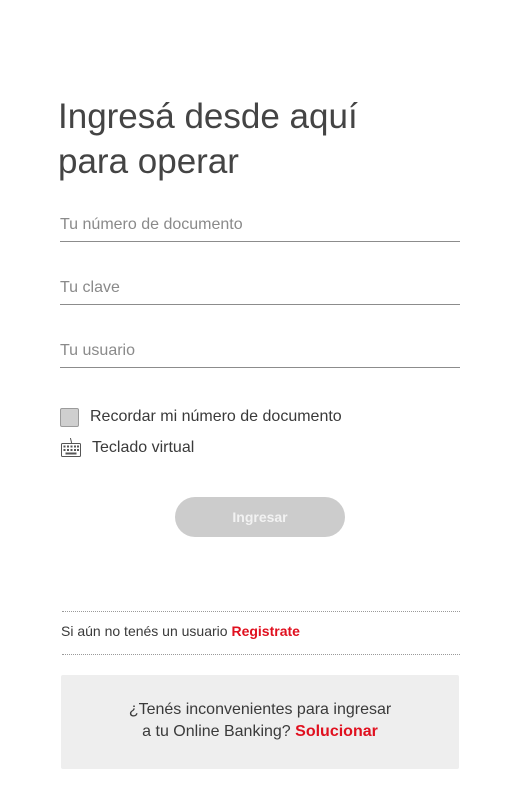 Image resolution: width=520 pixels, height=810 pixels. Describe the element at coordinates (144, 631) in the screenshot. I see `register-text: Si aún no tenés un usuario` at that location.